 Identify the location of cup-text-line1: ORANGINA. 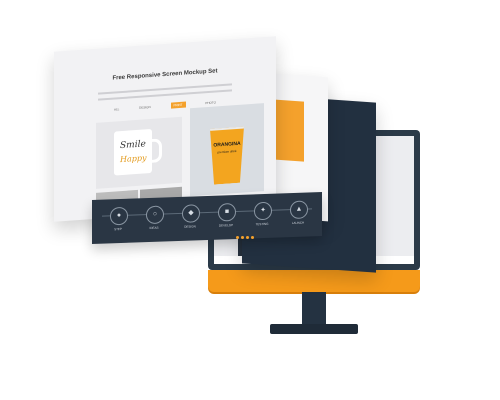
(227, 144).